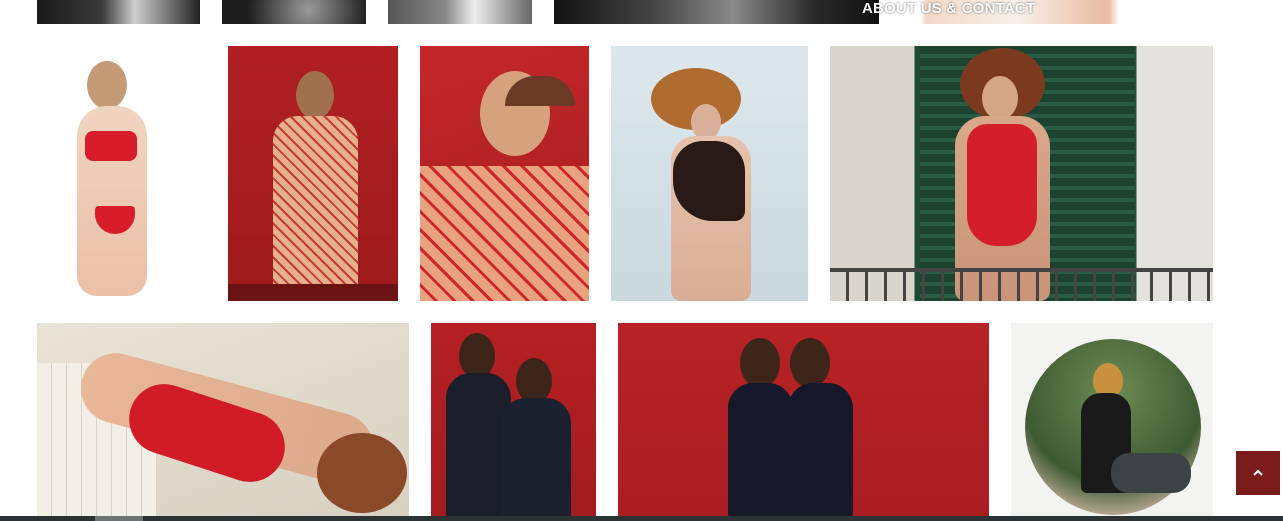  What do you see at coordinates (119, 518) in the screenshot?
I see `scrollbar-thumb` at bounding box center [119, 518].